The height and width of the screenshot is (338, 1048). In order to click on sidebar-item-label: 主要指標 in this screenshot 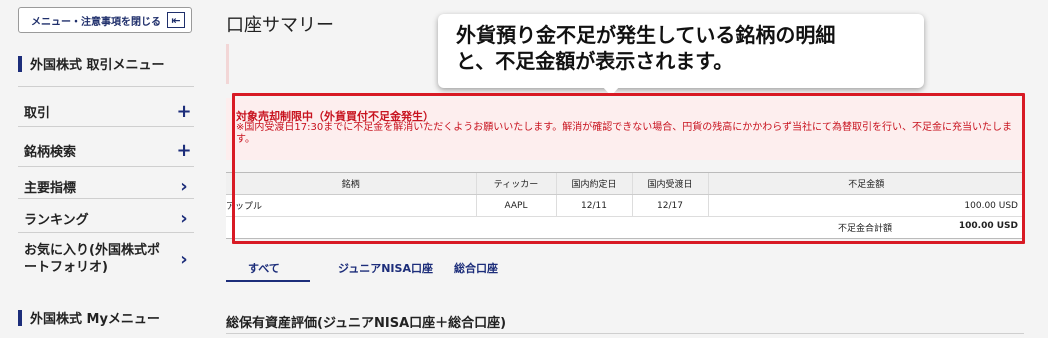, I will do `click(50, 188)`.